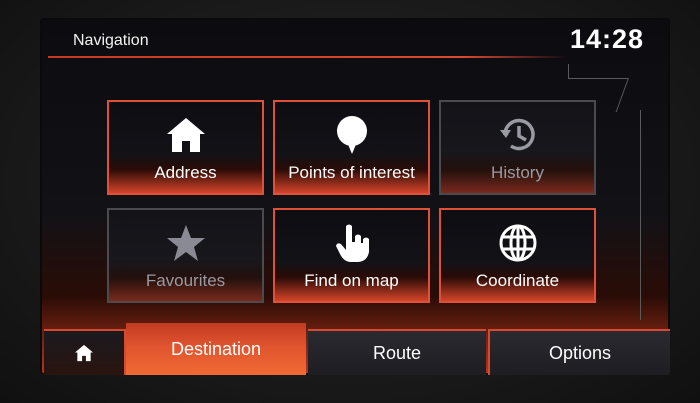  What do you see at coordinates (517, 172) in the screenshot?
I see `tile-label: History` at bounding box center [517, 172].